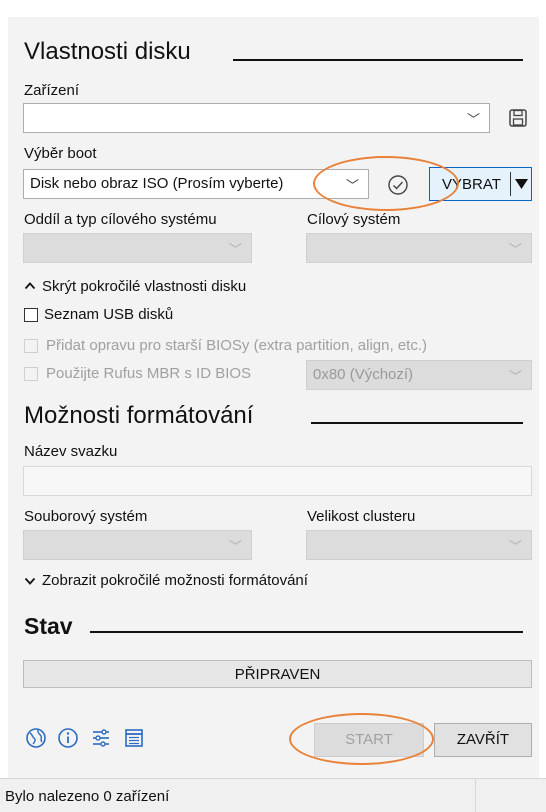  Describe the element at coordinates (134, 740) in the screenshot. I see `log-icon` at that location.